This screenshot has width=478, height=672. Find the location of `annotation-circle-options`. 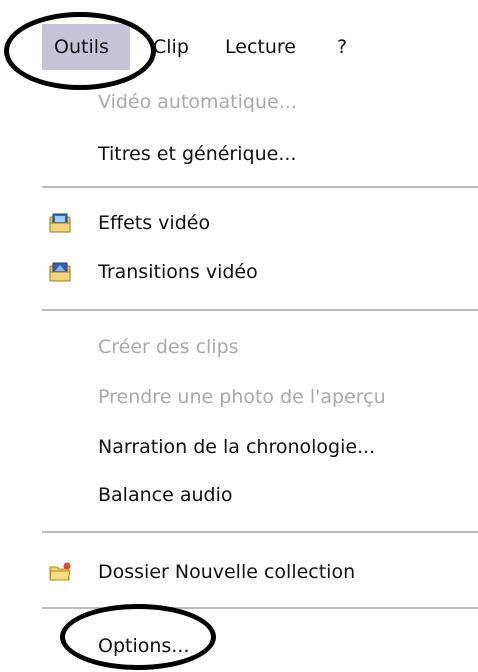

annotation-circle-options is located at coordinates (138, 637).